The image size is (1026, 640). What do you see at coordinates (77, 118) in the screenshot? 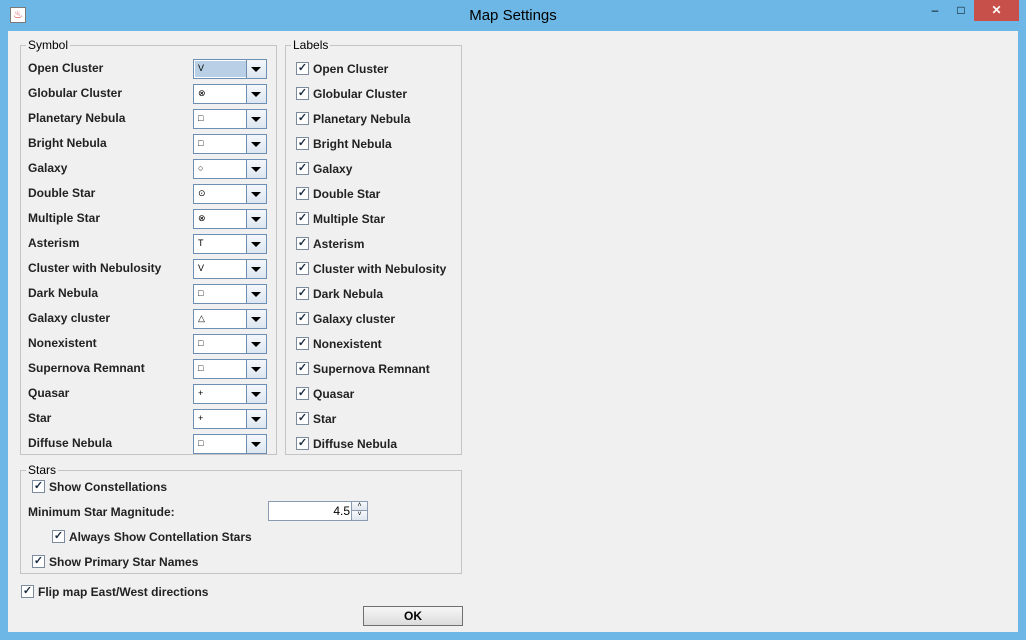
I see `symbol-row-label: Planetary Nebula` at bounding box center [77, 118].